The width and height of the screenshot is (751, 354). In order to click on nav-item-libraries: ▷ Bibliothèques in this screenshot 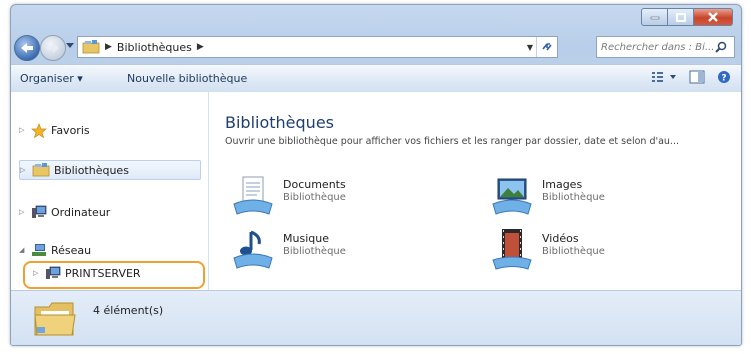, I will do `click(110, 170)`.